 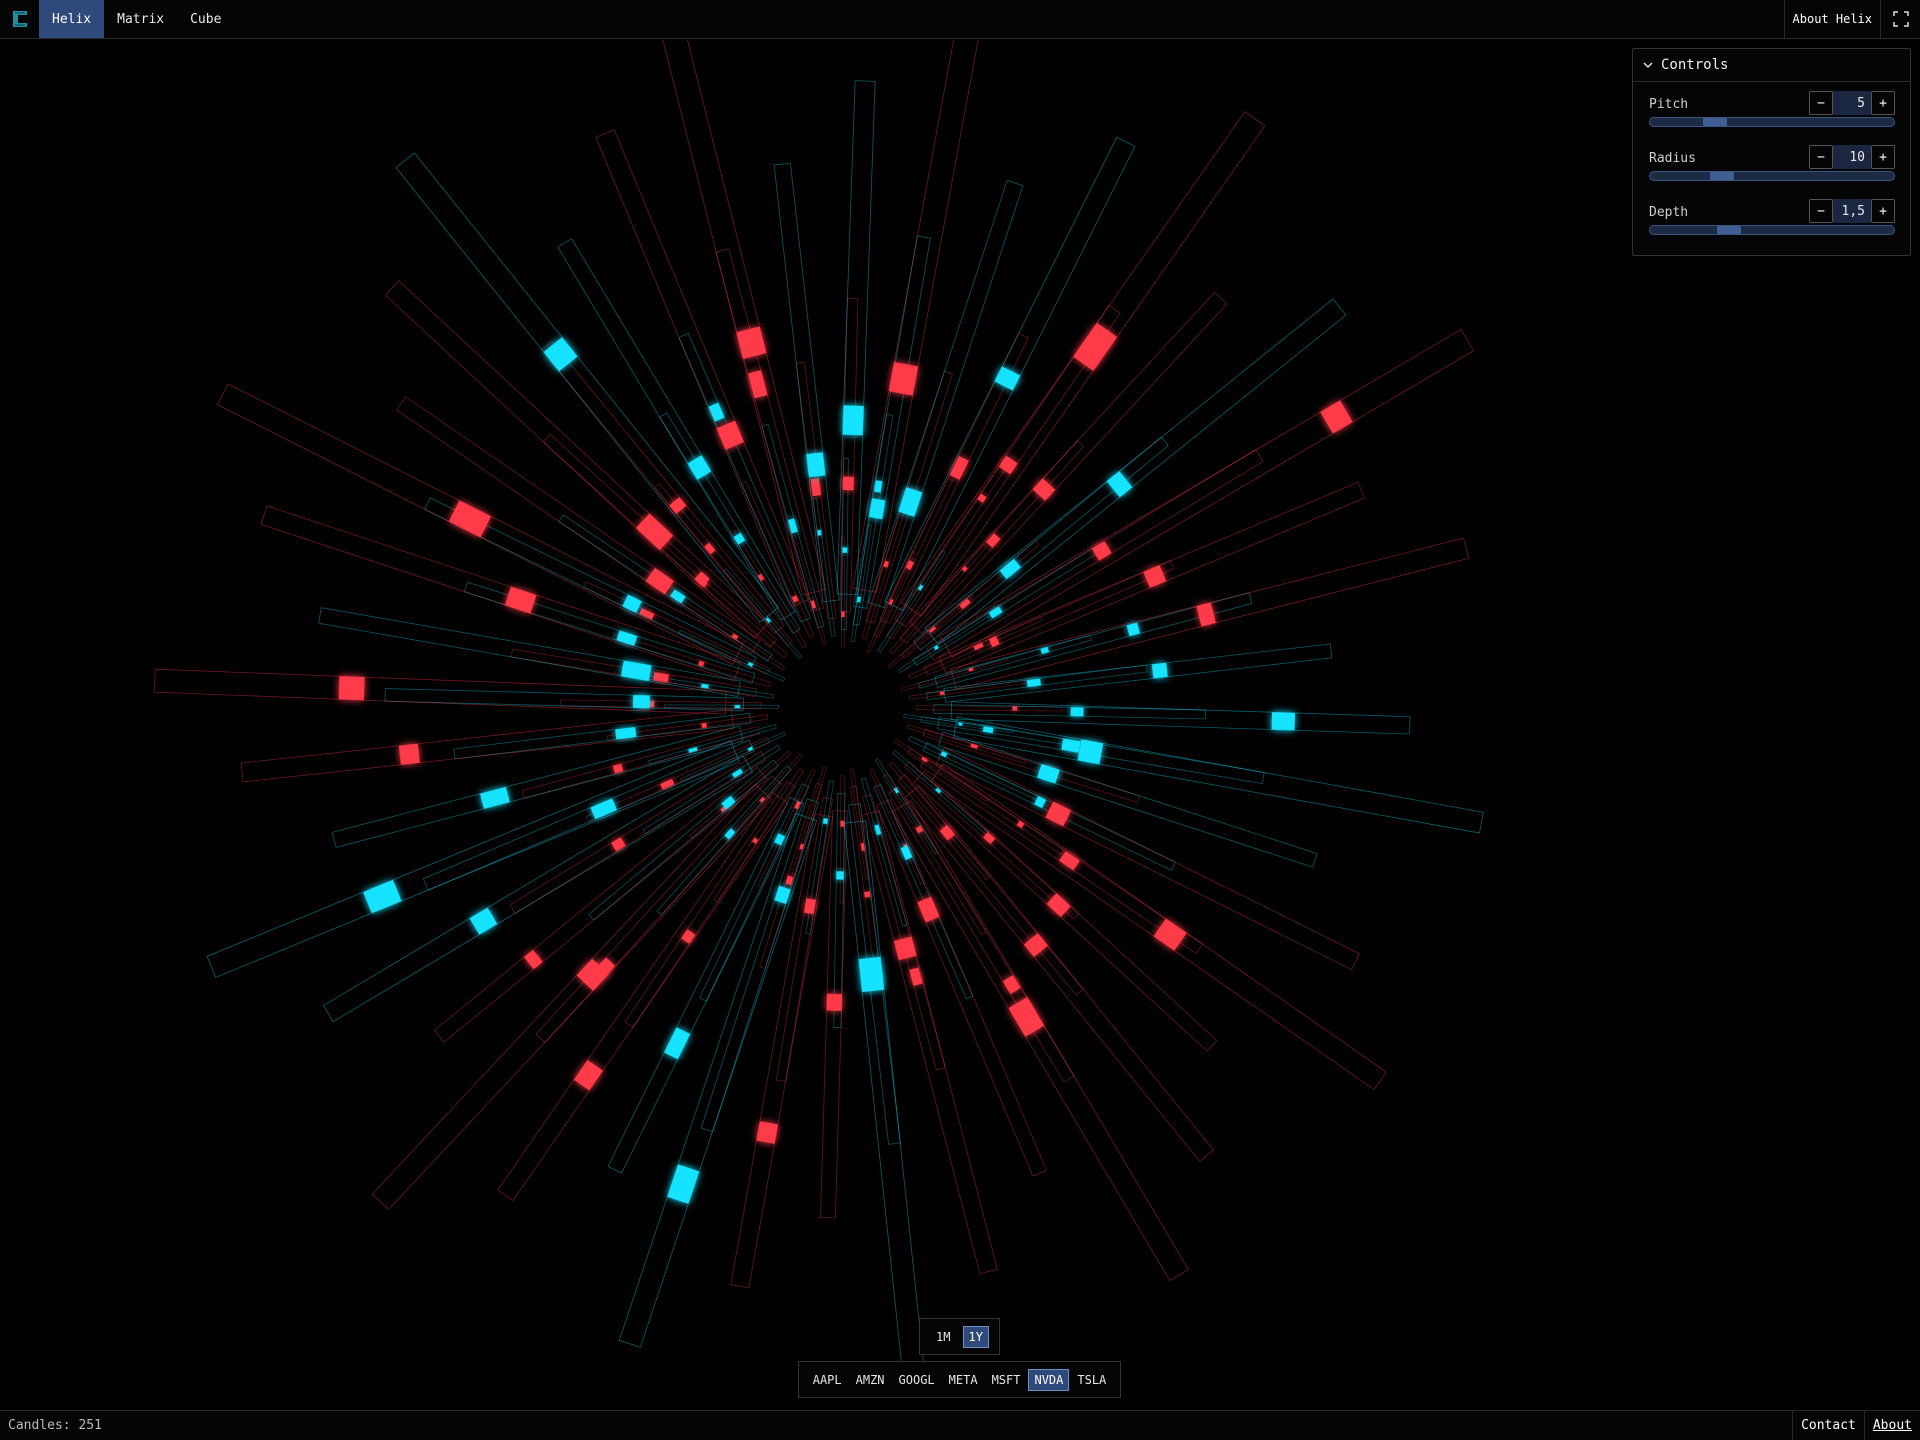 I want to click on ticker-tsla: TSLA, so click(x=1091, y=1380).